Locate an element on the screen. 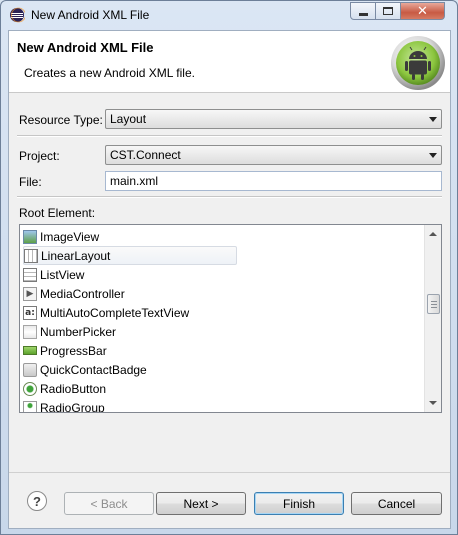 The image size is (458, 535). list-item: ▶ MediaController is located at coordinates (223, 293).